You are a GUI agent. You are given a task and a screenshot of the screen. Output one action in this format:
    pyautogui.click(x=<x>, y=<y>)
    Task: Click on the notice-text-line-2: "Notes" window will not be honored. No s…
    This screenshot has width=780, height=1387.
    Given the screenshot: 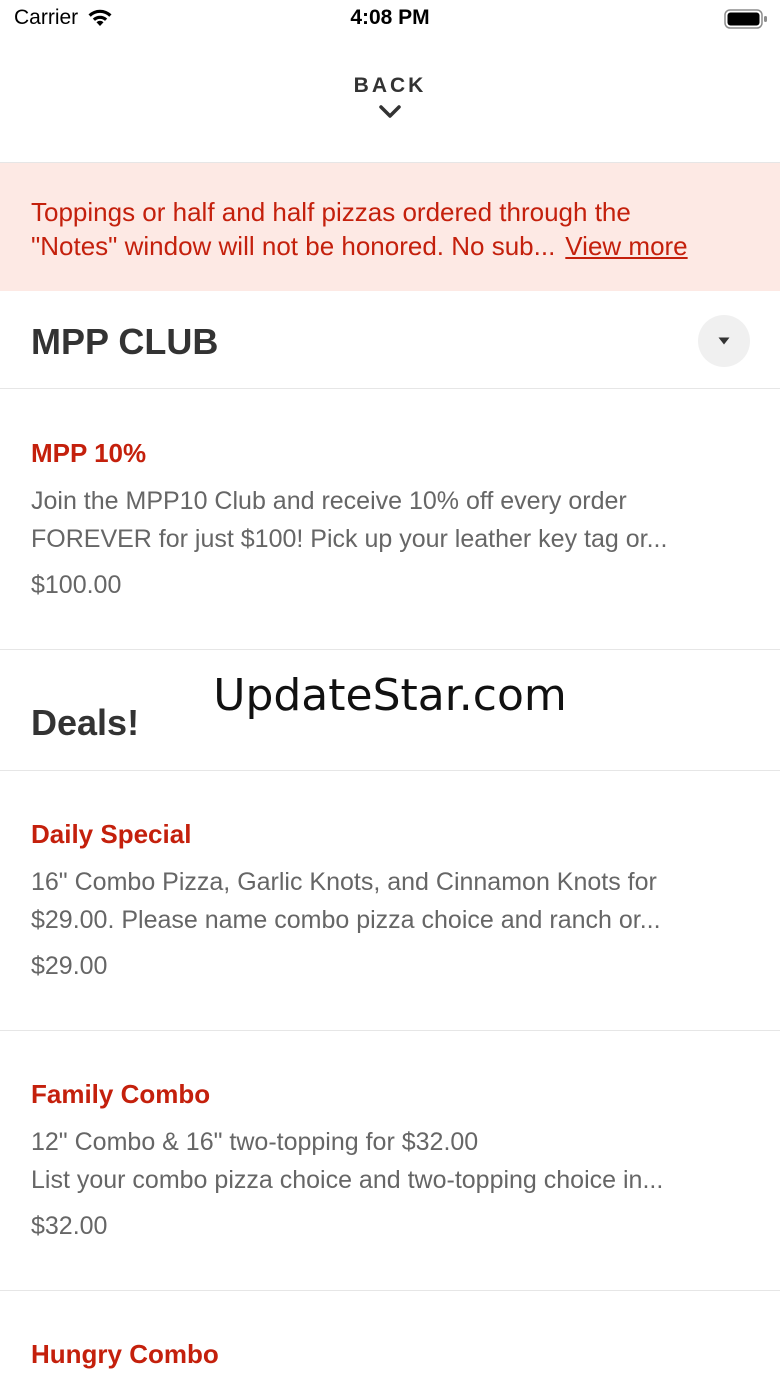 What is the action you would take?
    pyautogui.click(x=390, y=246)
    